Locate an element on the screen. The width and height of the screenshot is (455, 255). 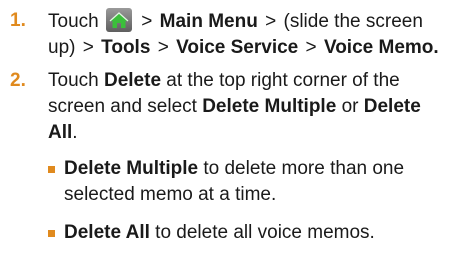
delete-multiple-label: Delete Multiple is located at coordinates (269, 106).